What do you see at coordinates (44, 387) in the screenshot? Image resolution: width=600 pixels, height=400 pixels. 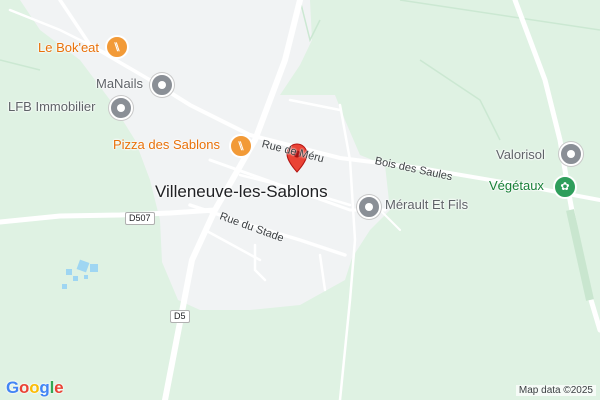 I see `logo-letter-4: g` at bounding box center [44, 387].